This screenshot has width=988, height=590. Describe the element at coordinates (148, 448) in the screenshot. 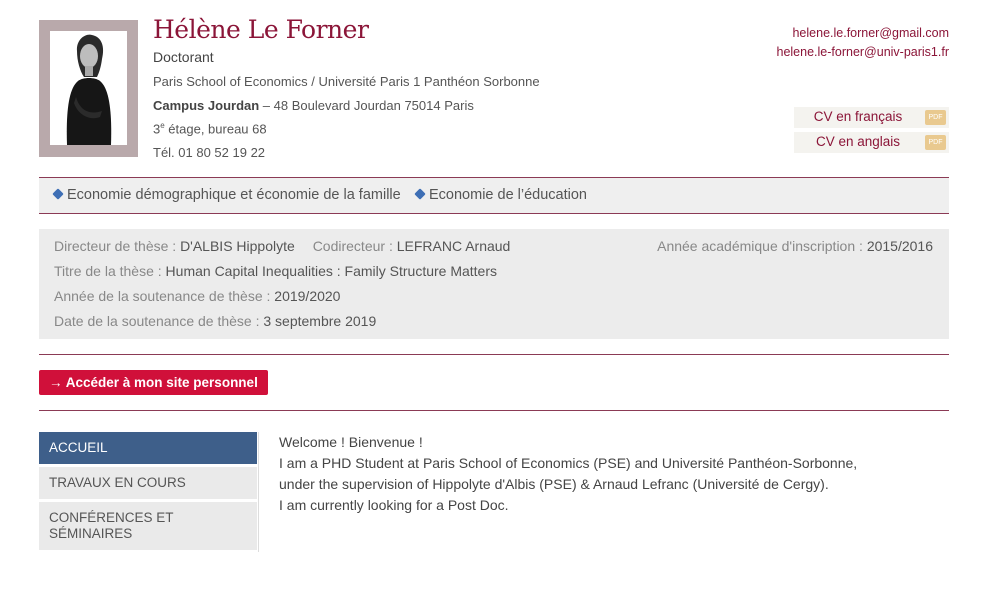

I see `nav-item-accueil: ACCUEIL` at that location.